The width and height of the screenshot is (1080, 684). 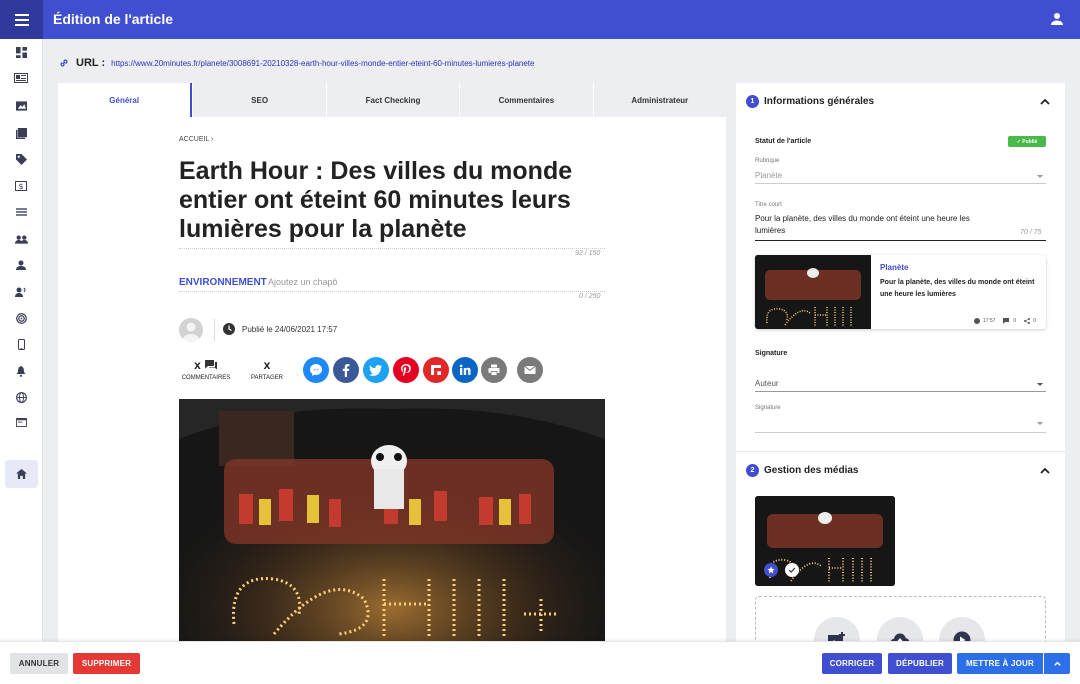 I want to click on correct-button: CORRIGER, so click(x=852, y=663).